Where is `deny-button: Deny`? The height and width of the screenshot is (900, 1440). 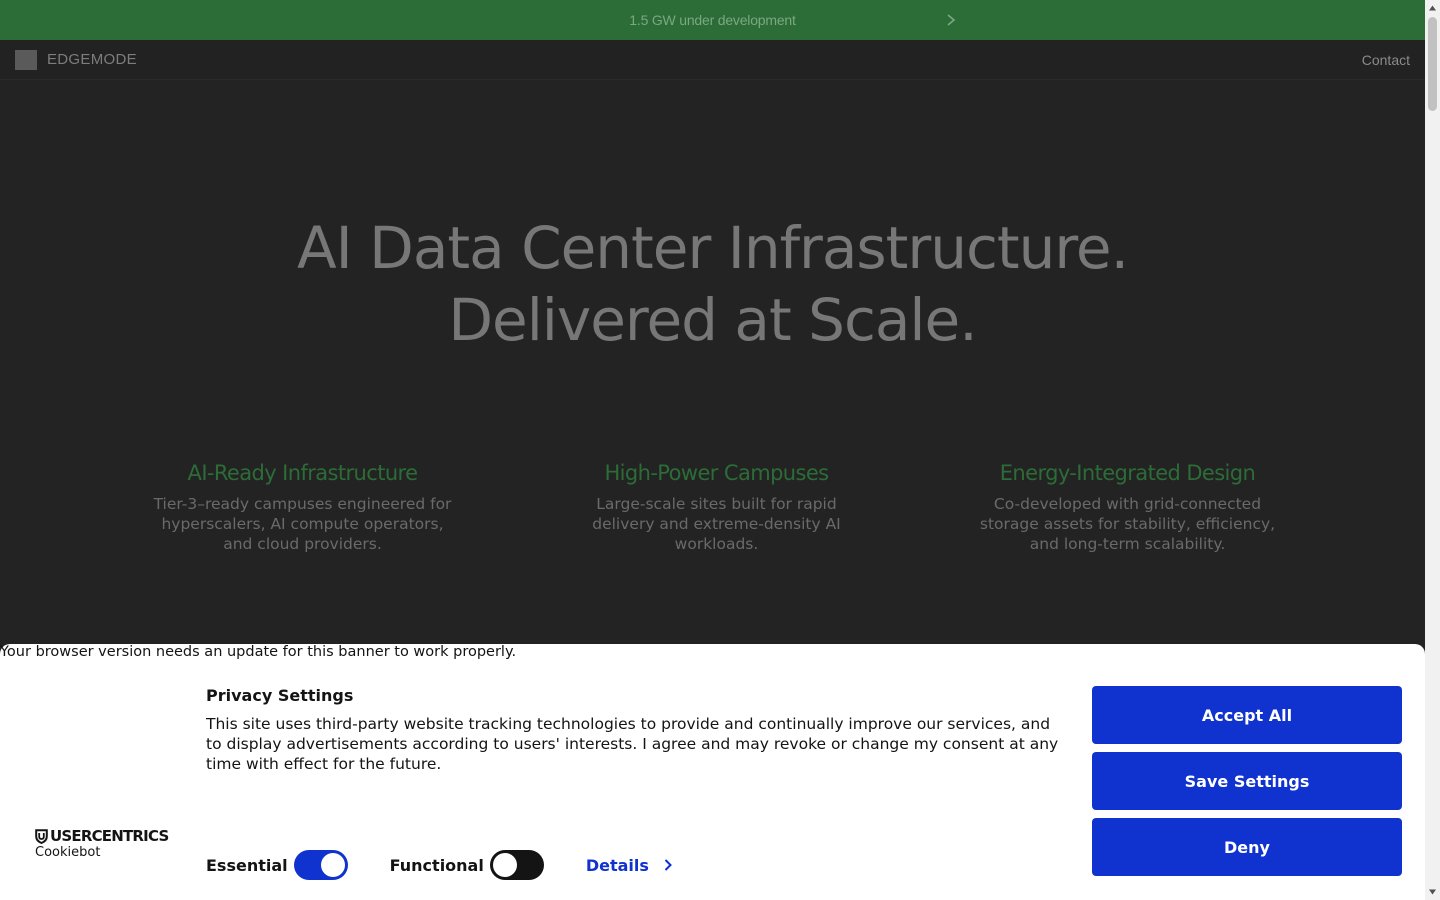
deny-button: Deny is located at coordinates (1247, 847).